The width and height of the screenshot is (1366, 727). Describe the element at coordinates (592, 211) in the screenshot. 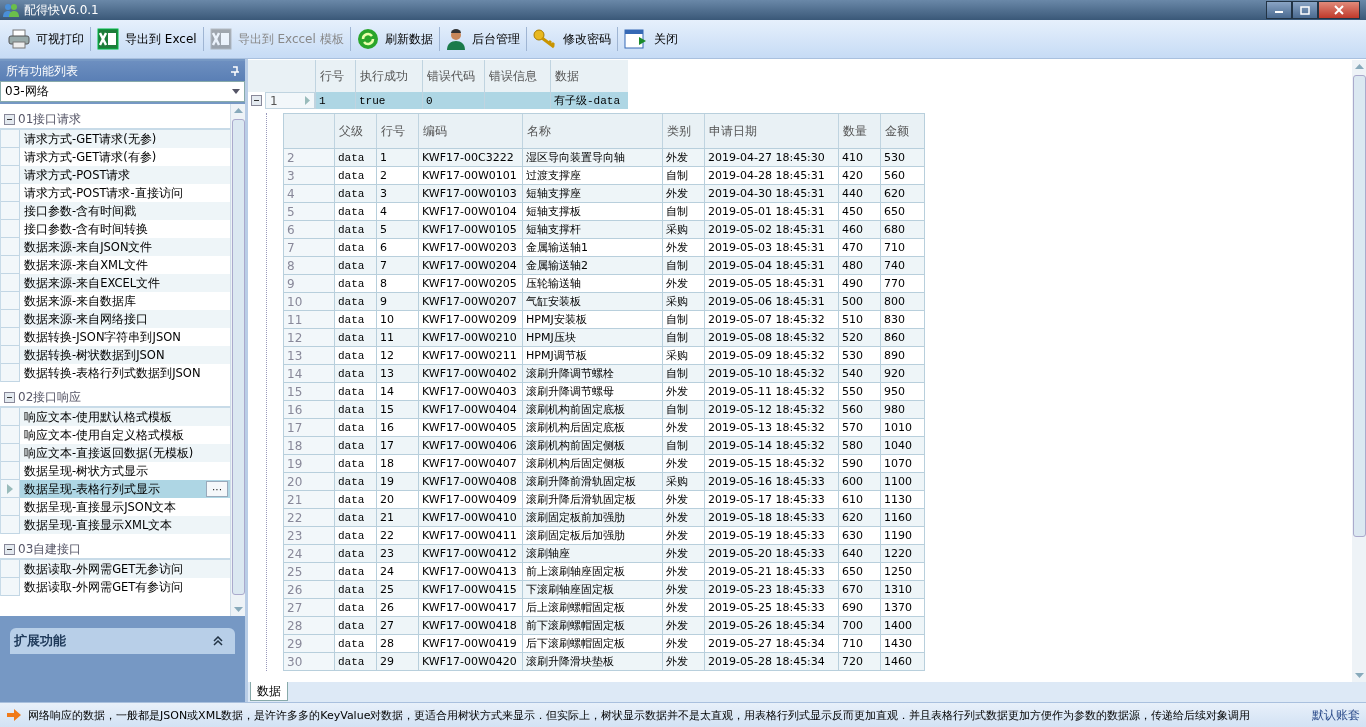

I see `table-cell: 短轴支撑板` at that location.